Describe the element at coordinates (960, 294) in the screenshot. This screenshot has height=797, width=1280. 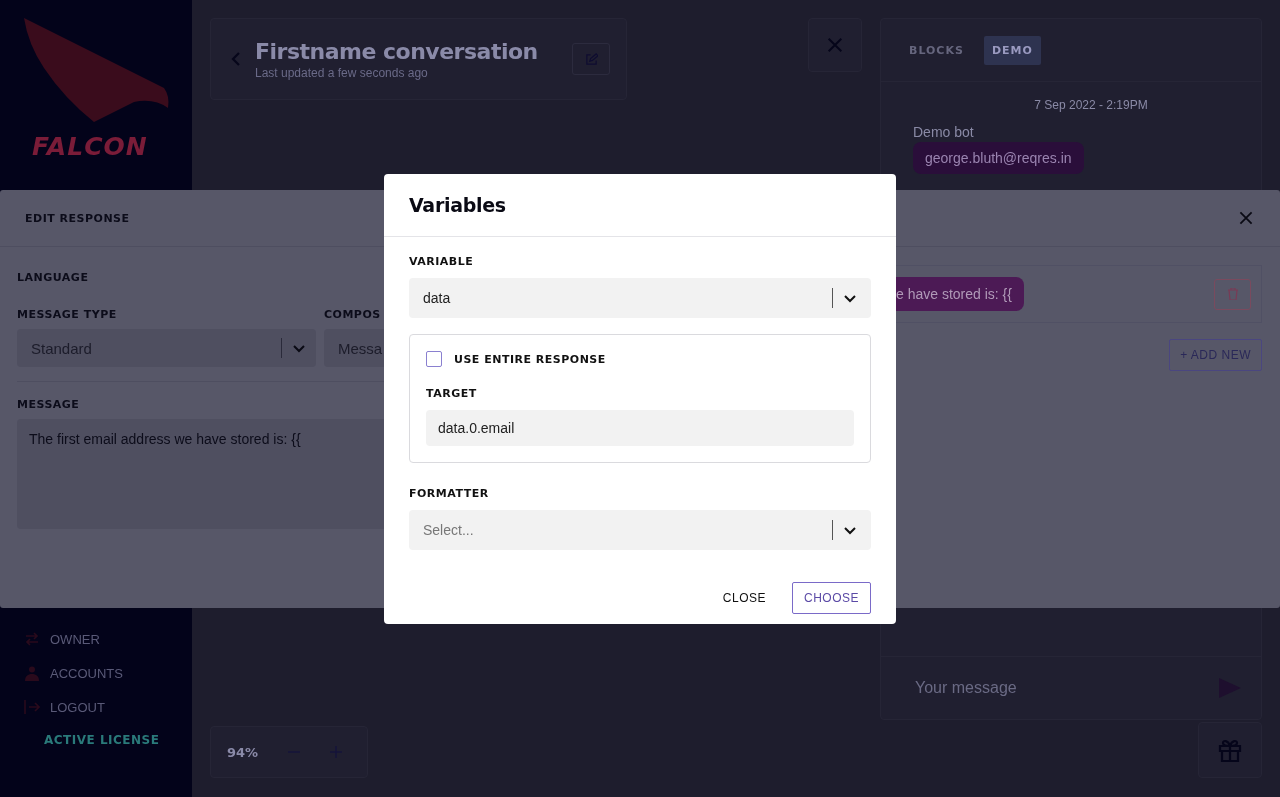
I see `preview-bubble: e have stored is: {{` at that location.